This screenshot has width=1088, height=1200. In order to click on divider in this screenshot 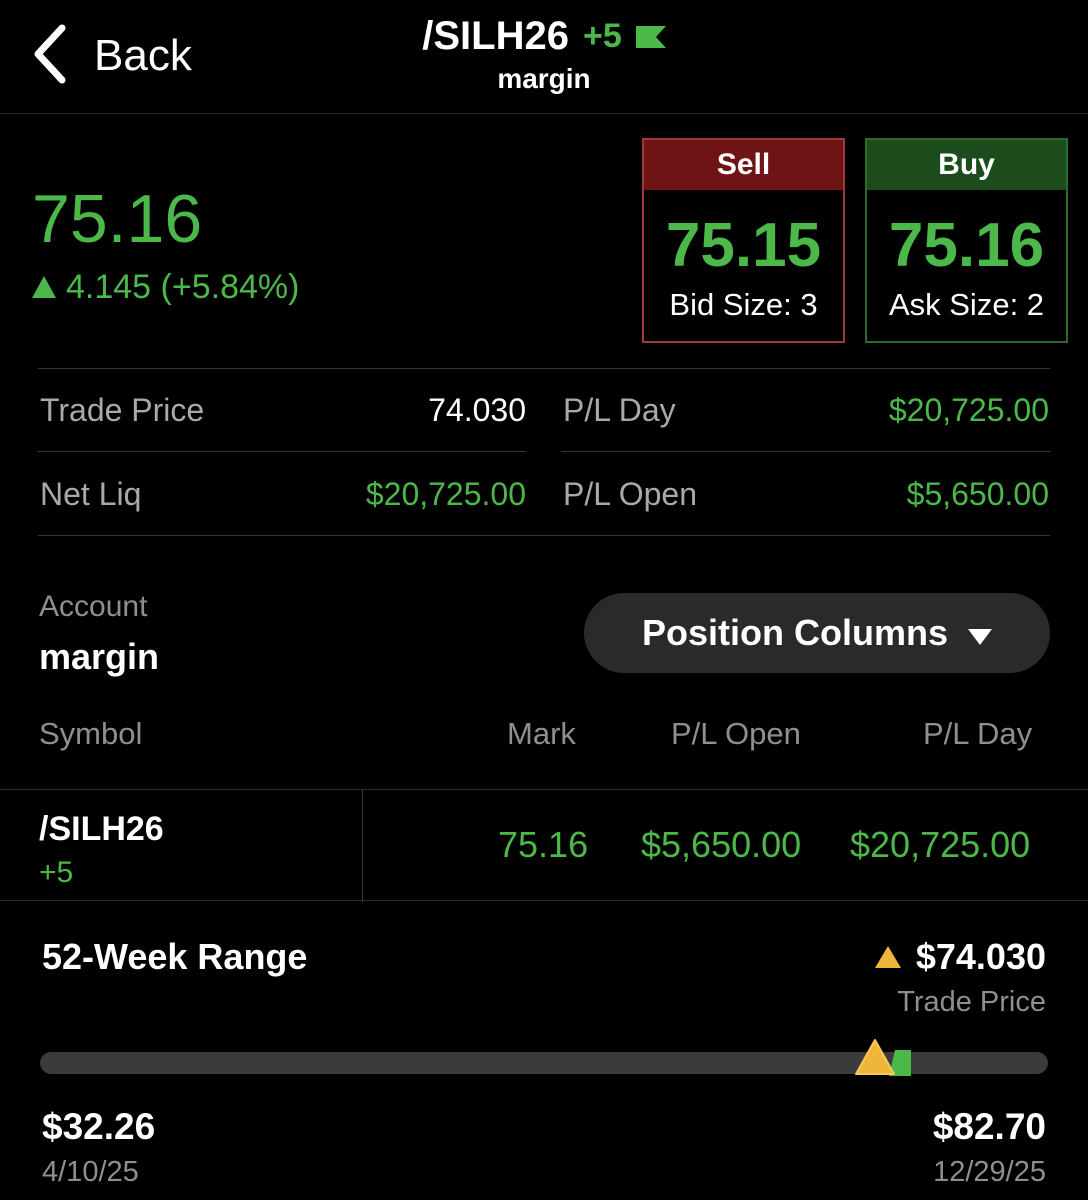, I will do `click(544, 535)`.